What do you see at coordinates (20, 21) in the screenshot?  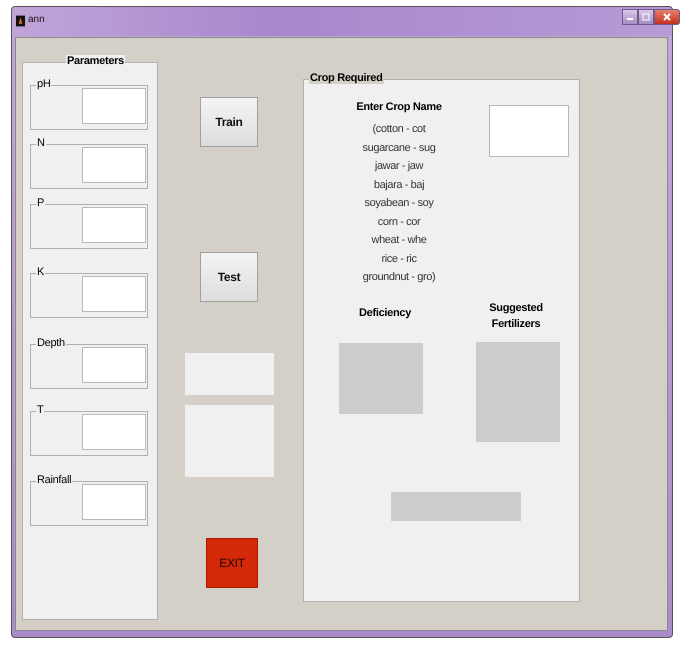 I see `app-icon` at bounding box center [20, 21].